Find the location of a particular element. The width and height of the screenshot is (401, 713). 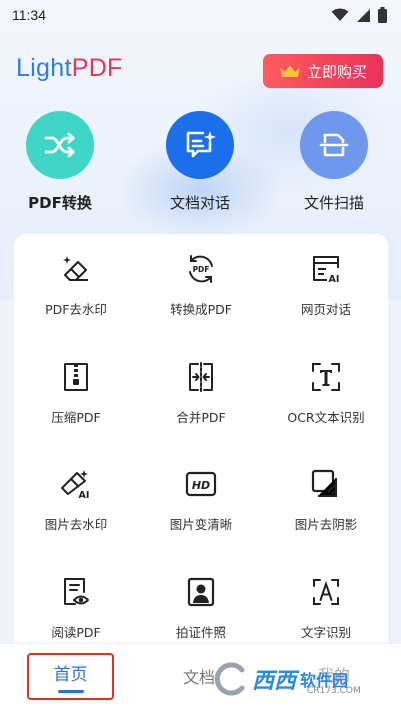

watermark-url: CR173.COM is located at coordinates (334, 691).